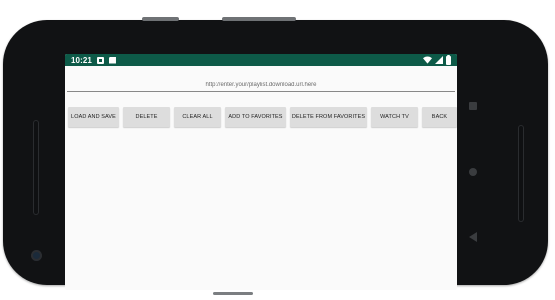 This screenshot has width=555, height=300. I want to click on status-bar: 10:21, so click(261, 60).